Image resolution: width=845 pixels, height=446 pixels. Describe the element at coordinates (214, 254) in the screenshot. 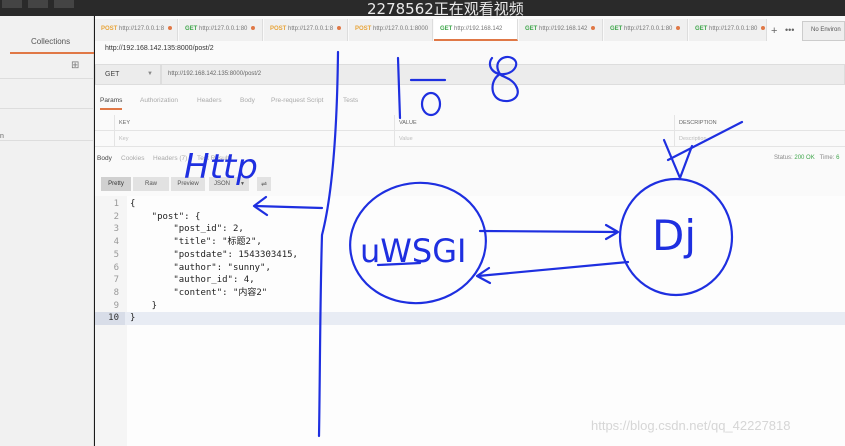

I see `code-text: "postdate": 1543303415,` at that location.